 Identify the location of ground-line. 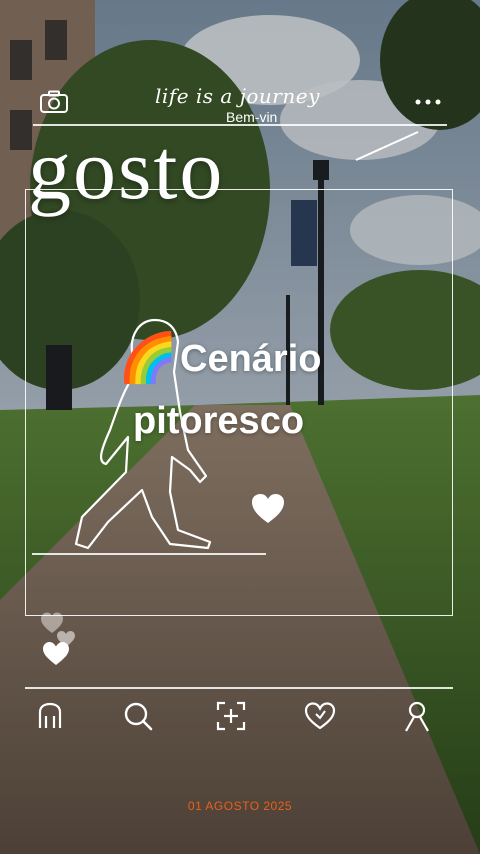
(149, 554).